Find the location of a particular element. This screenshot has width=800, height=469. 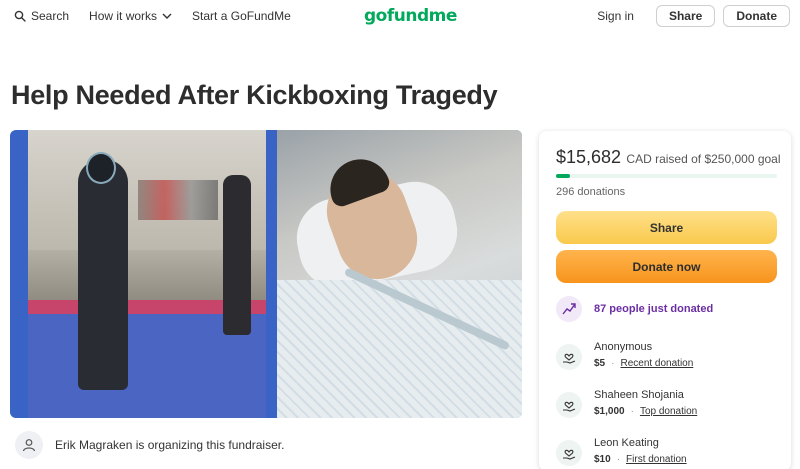

header-share-button: Share is located at coordinates (685, 16).